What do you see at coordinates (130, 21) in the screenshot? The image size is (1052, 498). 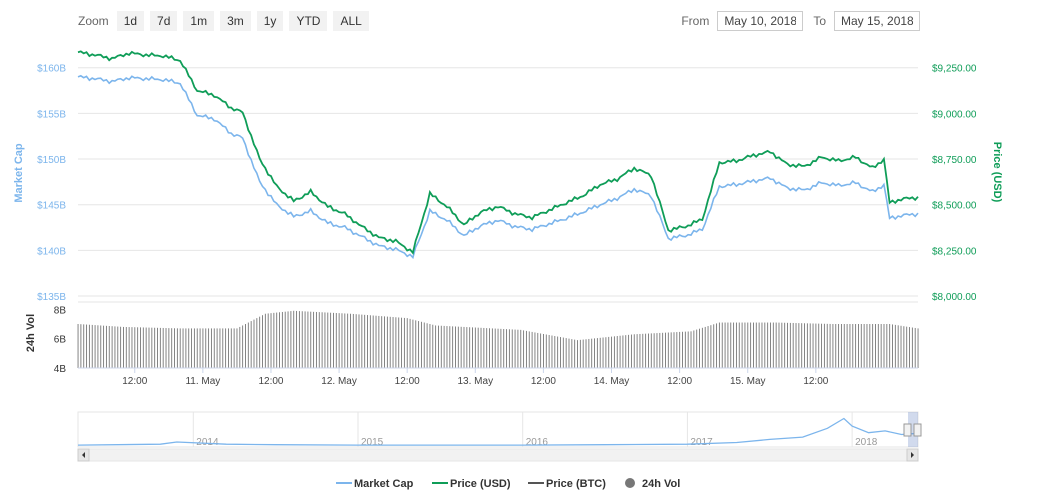 I see `zoom-1d-button: 1d` at bounding box center [130, 21].